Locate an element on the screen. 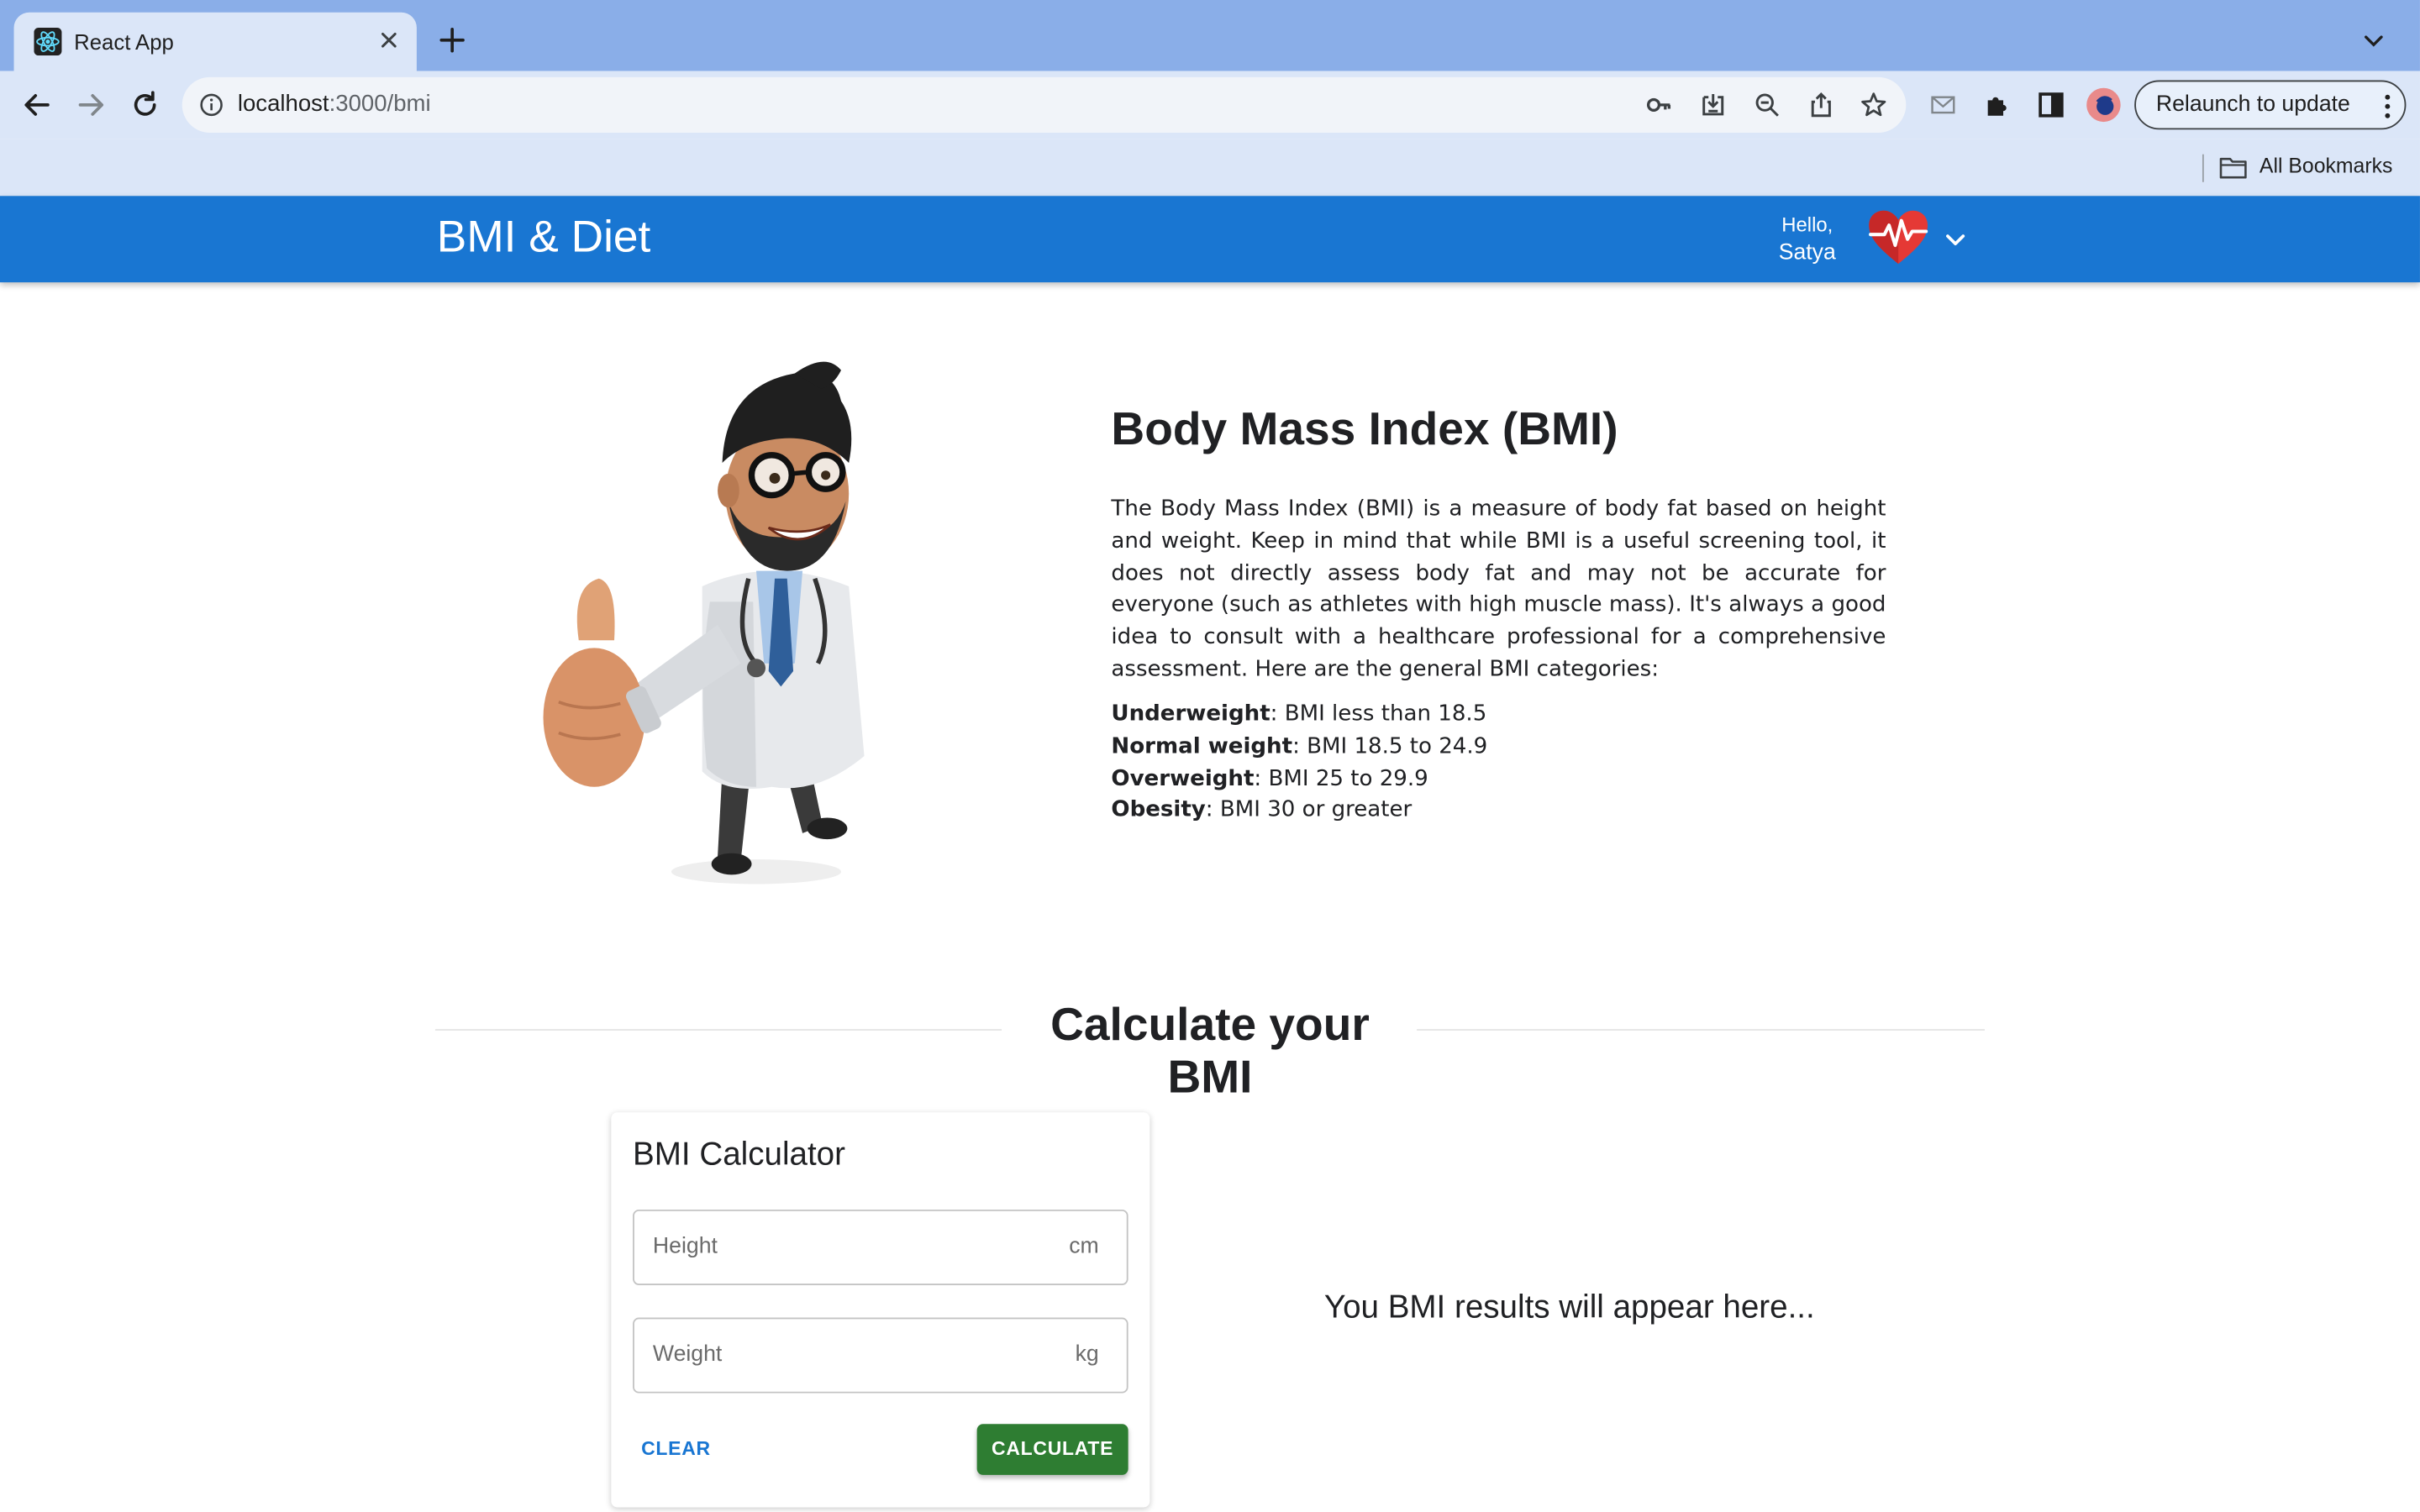 Image resolution: width=2420 pixels, height=1512 pixels. height-placeholder: Height is located at coordinates (685, 1246).